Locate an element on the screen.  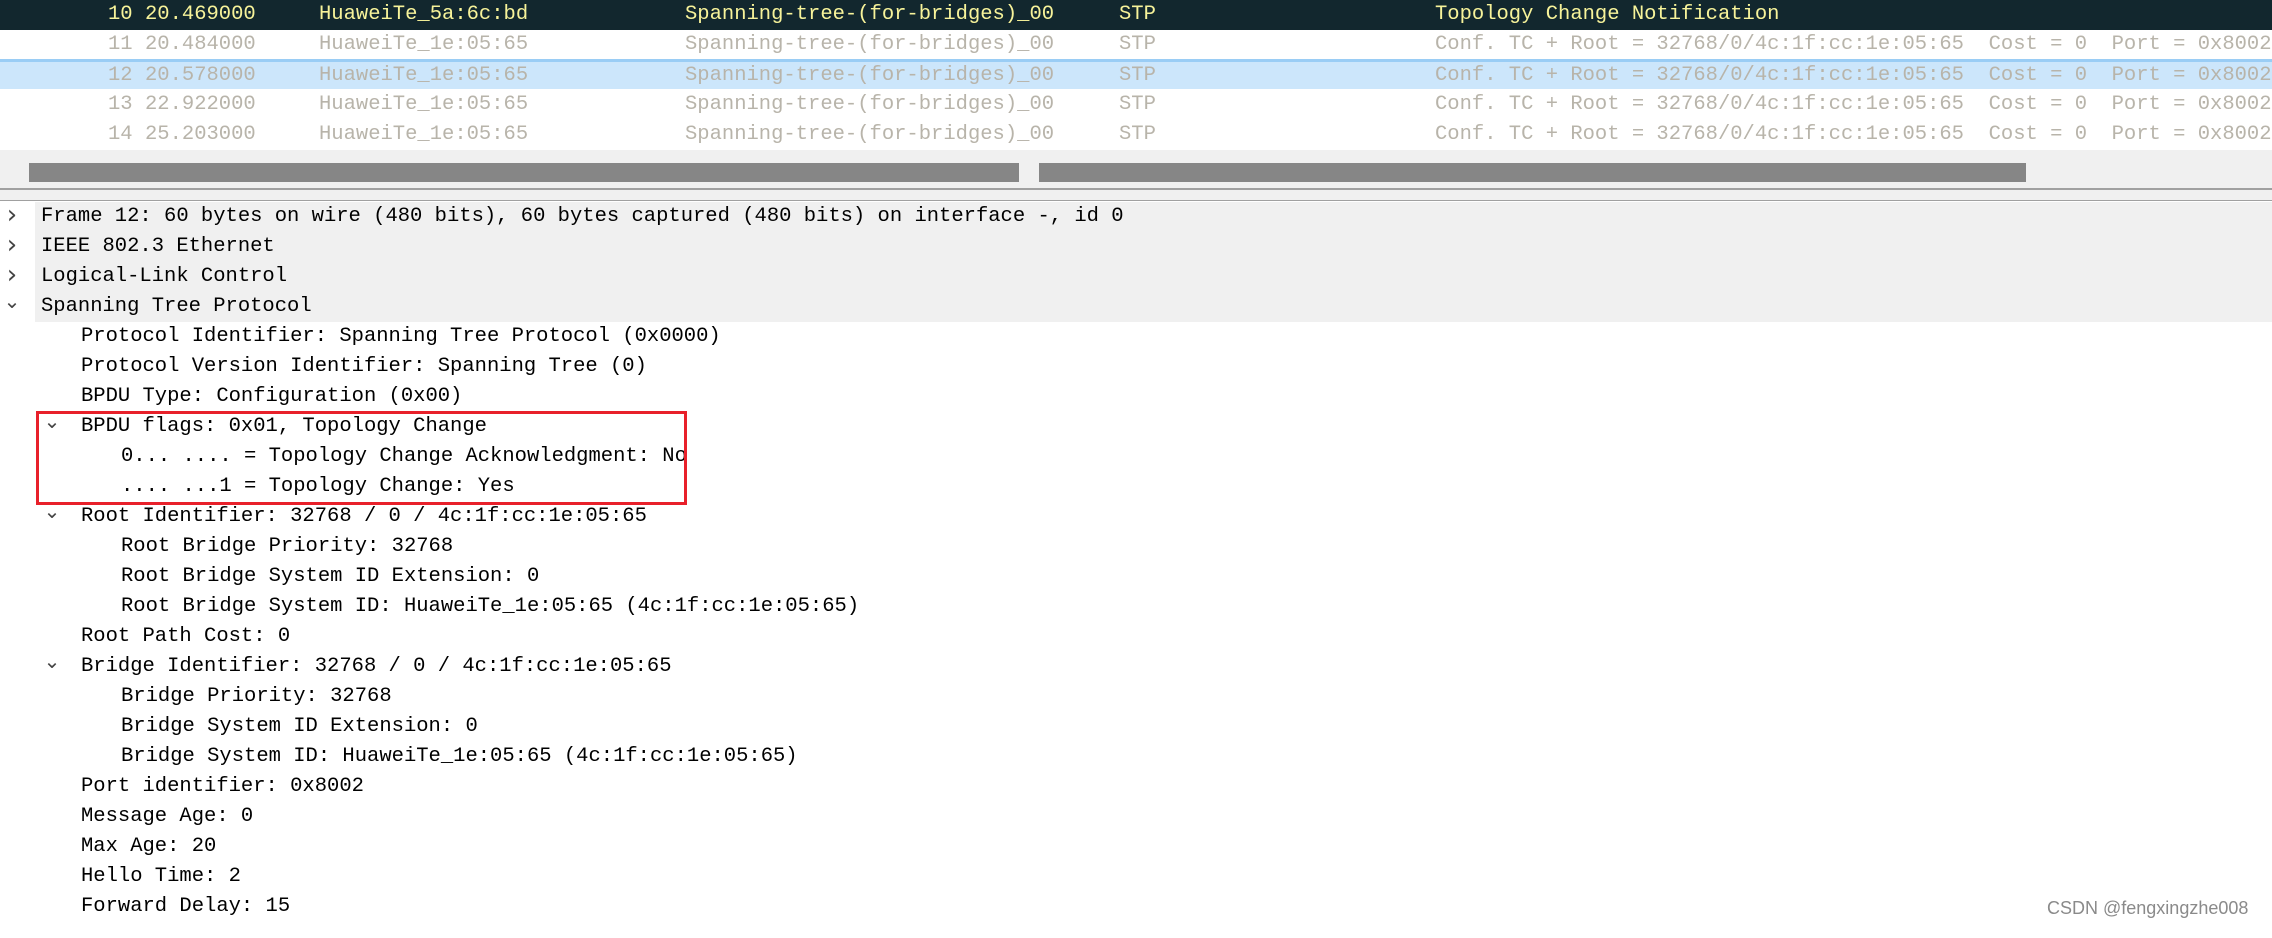
detail-row: › IEEE 802.3 Ethernet is located at coordinates (1136, 246).